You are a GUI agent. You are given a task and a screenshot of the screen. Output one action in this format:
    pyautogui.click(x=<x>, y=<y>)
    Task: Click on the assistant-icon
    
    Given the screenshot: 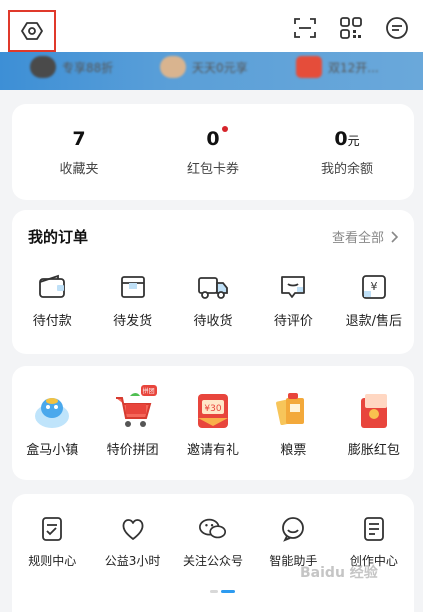 What is the action you would take?
    pyautogui.click(x=293, y=529)
    